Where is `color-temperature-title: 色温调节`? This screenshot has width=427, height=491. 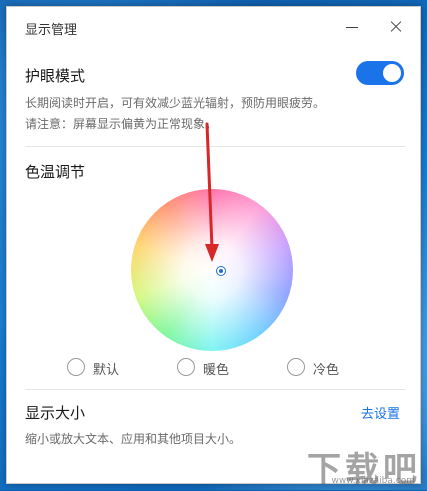
color-temperature-title: 色温调节 is located at coordinates (55, 172).